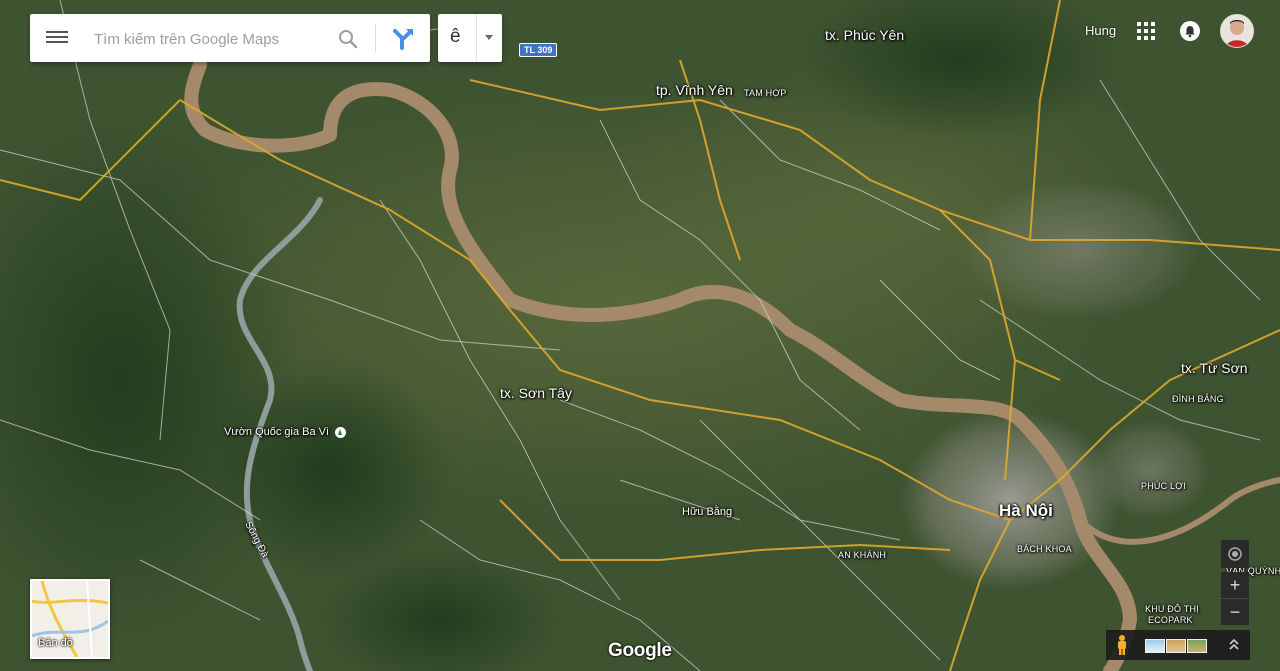 The height and width of the screenshot is (671, 1280). What do you see at coordinates (1234, 644) in the screenshot?
I see `chevron-up-icon` at bounding box center [1234, 644].